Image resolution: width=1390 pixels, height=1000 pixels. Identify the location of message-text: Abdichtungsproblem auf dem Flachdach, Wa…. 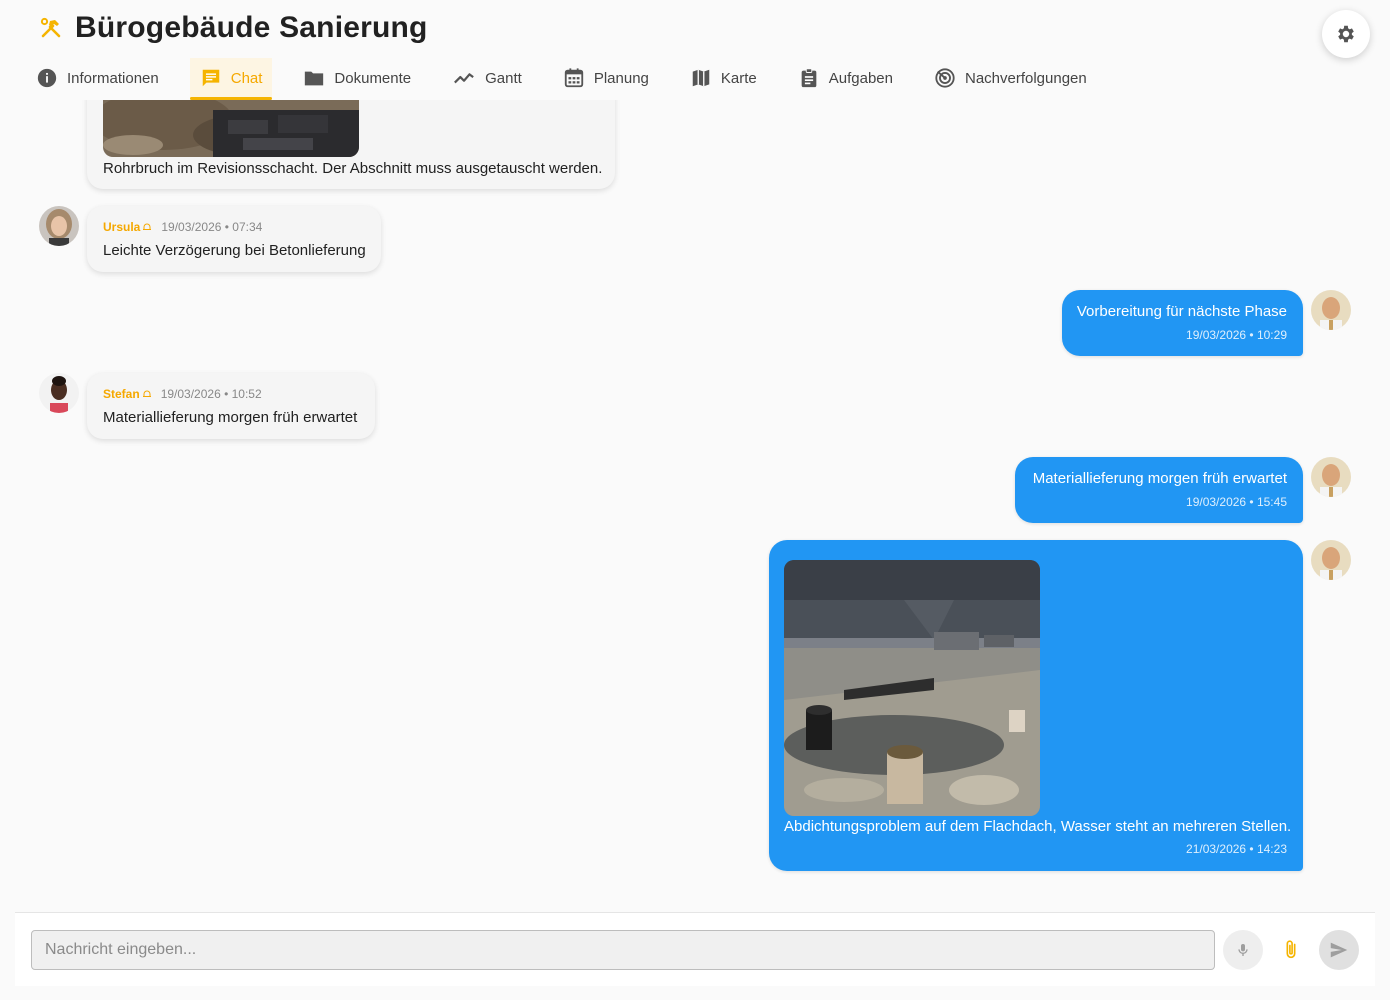
(1038, 826).